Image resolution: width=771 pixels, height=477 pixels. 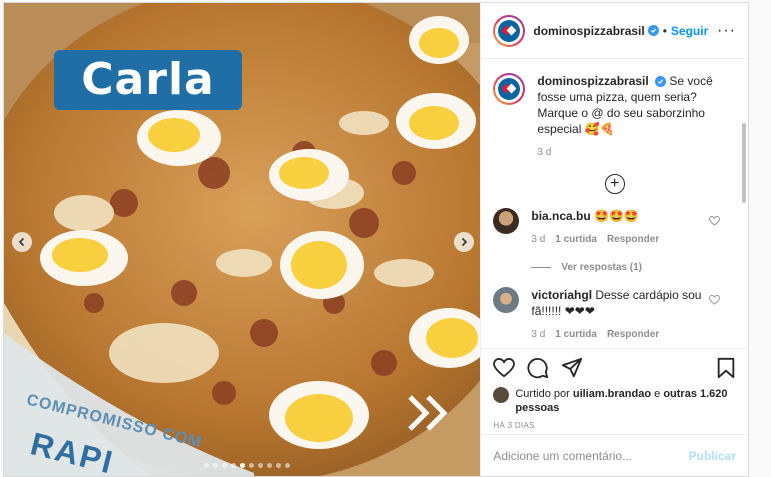 What do you see at coordinates (726, 368) in the screenshot?
I see `bookmark-icon` at bounding box center [726, 368].